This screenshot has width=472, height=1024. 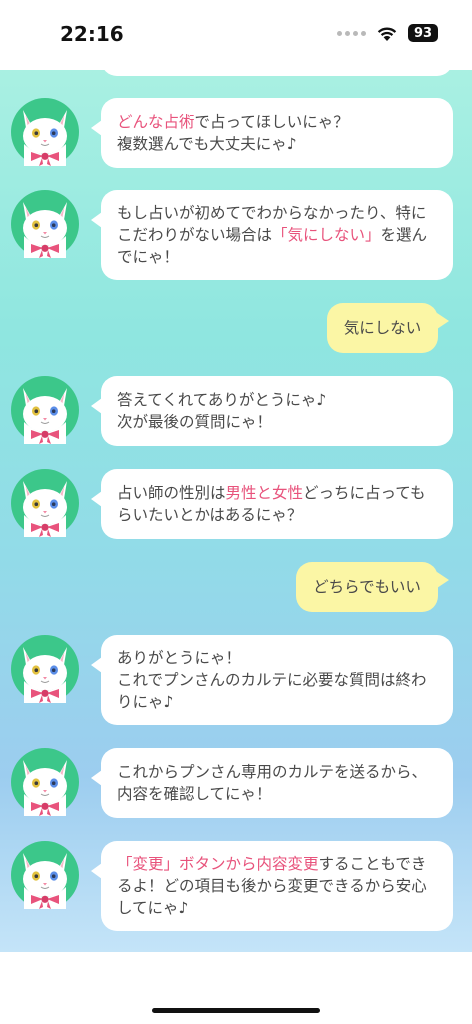 I want to click on message-line: でにゃ！, so click(x=277, y=257).